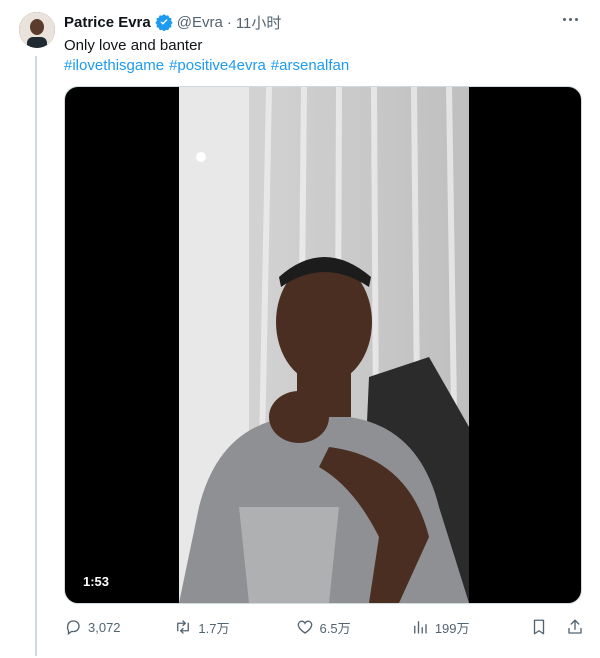 The height and width of the screenshot is (658, 600). I want to click on reply-button: 3,072, so click(119, 627).